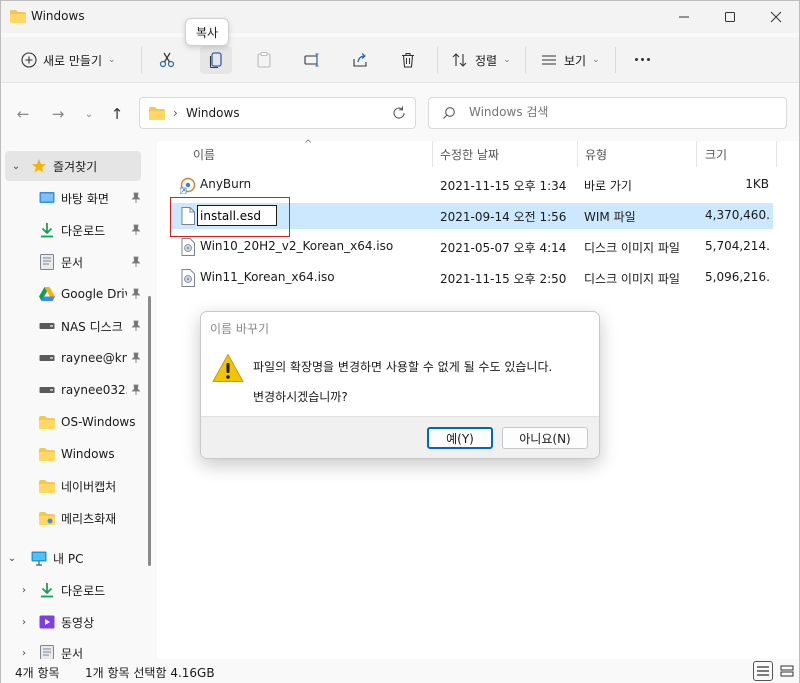  I want to click on back-button: ←, so click(23, 114).